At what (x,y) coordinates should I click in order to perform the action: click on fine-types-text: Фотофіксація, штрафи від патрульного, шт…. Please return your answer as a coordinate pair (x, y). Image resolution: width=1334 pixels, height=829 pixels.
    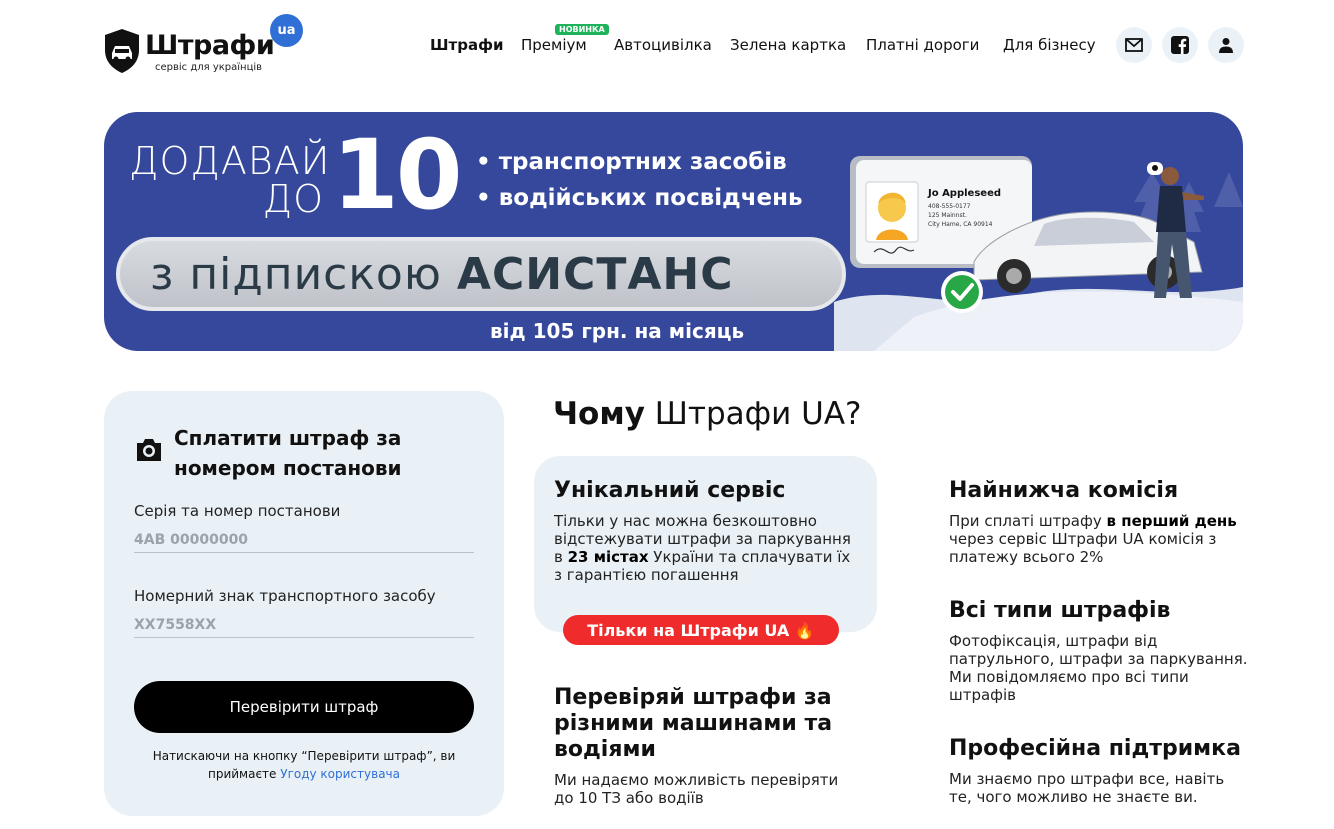
    Looking at the image, I should click on (1098, 668).